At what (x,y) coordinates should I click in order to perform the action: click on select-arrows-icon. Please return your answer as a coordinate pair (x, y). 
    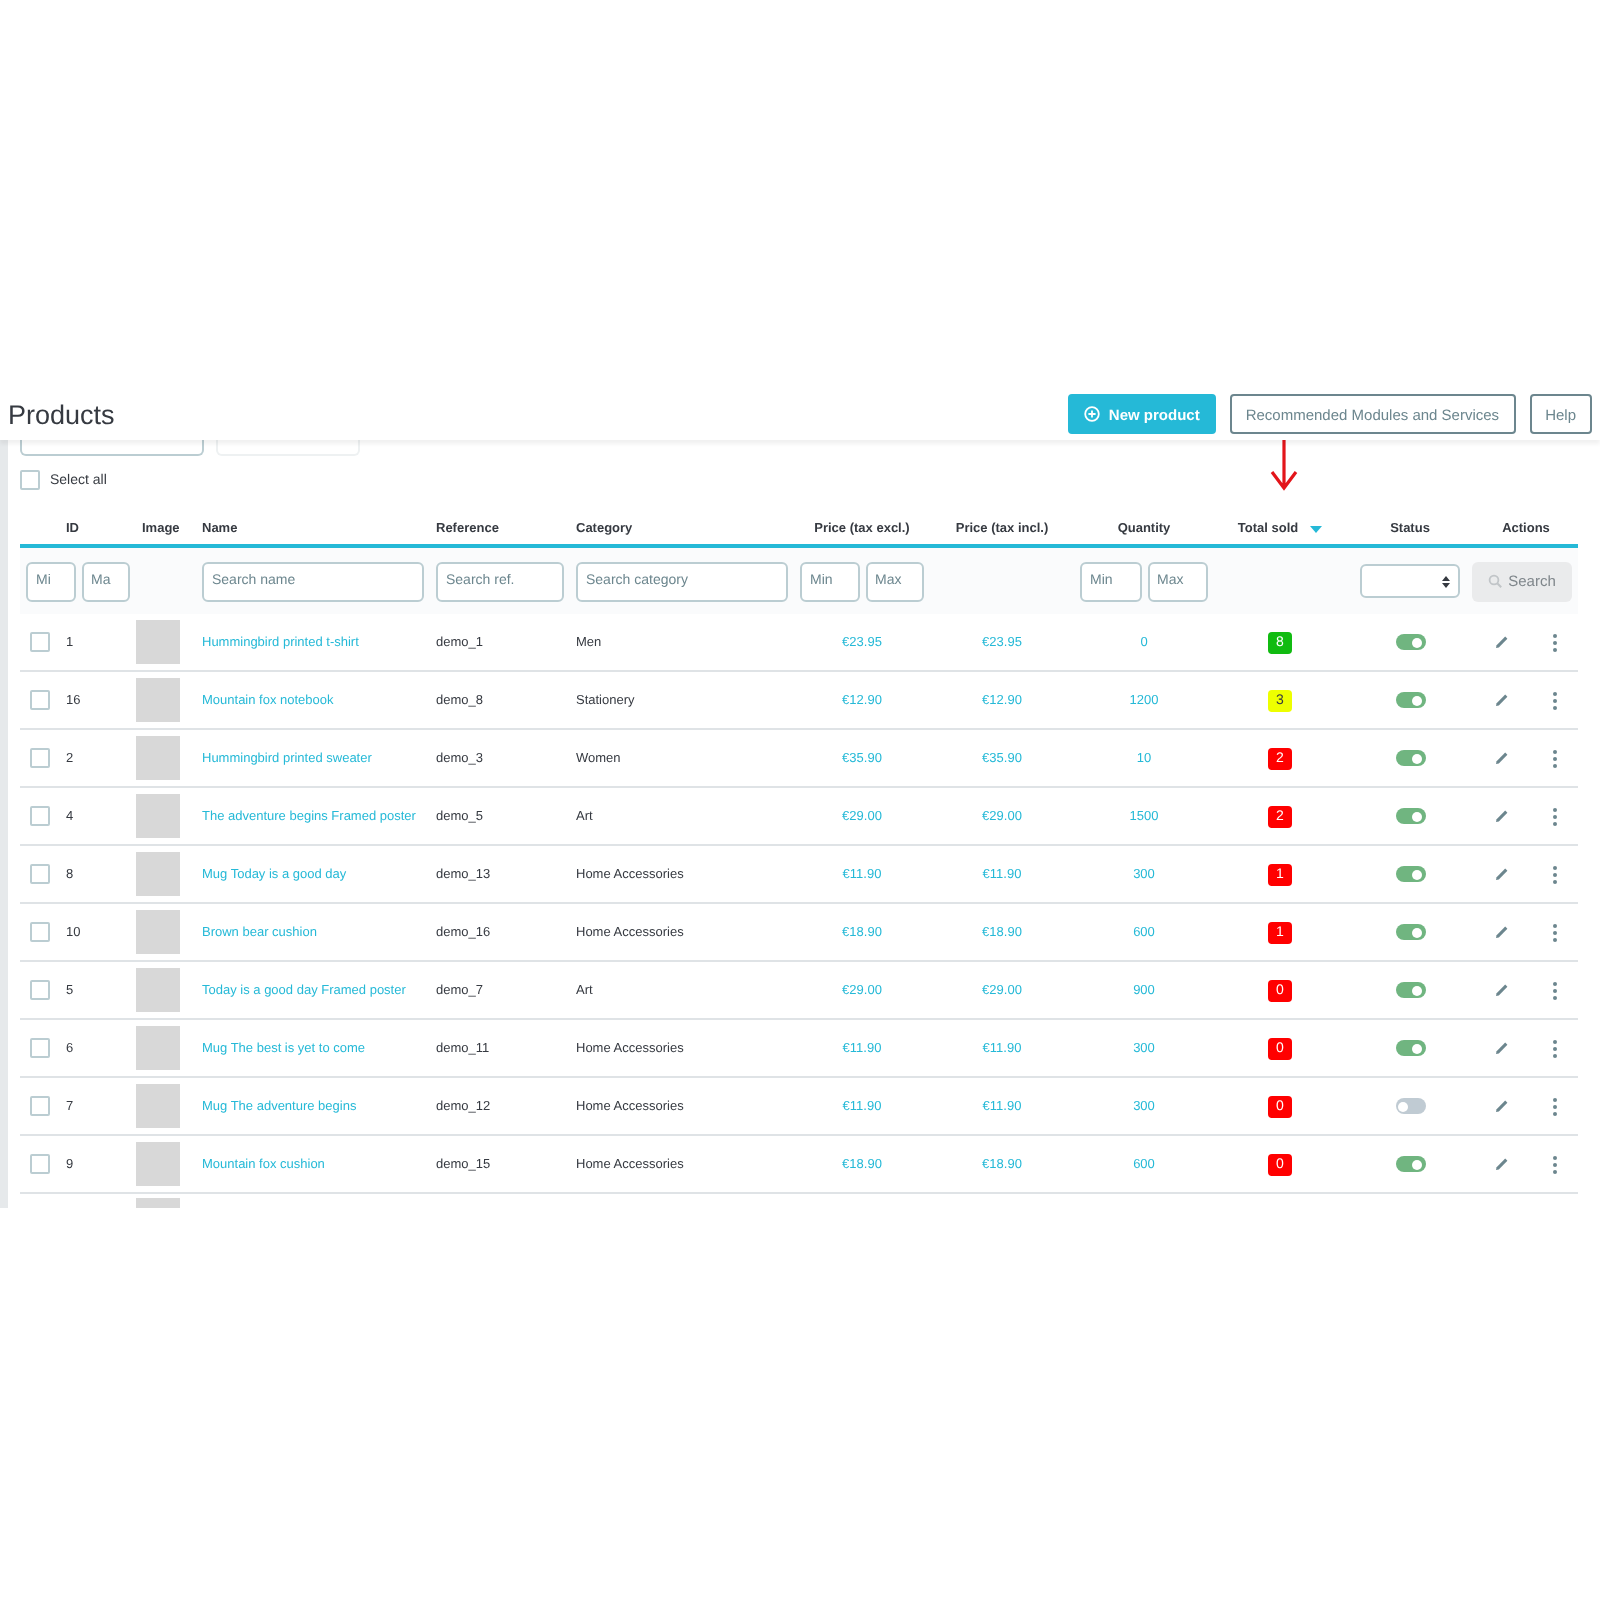
    Looking at the image, I should click on (1446, 581).